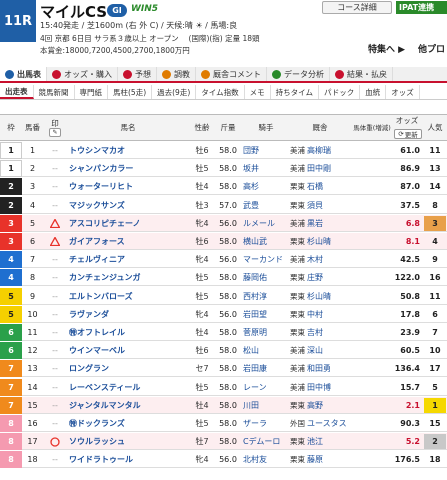 The width and height of the screenshot is (447, 480). What do you see at coordinates (128, 186) in the screenshot?
I see `horse-name: ウォーターリヒト` at bounding box center [128, 186].